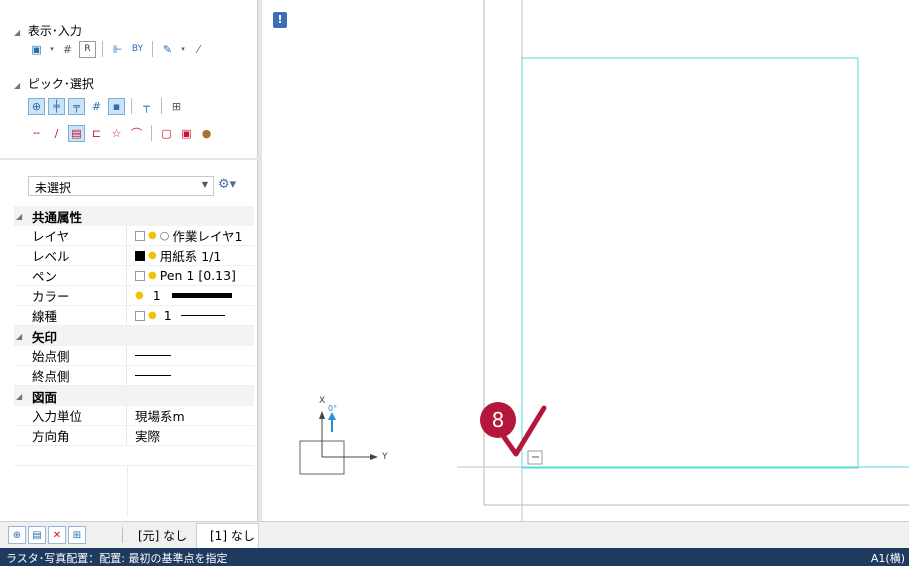 This screenshot has width=909, height=566. What do you see at coordinates (70, 235) in the screenshot?
I see `layer-label: レイヤ` at bounding box center [70, 235].